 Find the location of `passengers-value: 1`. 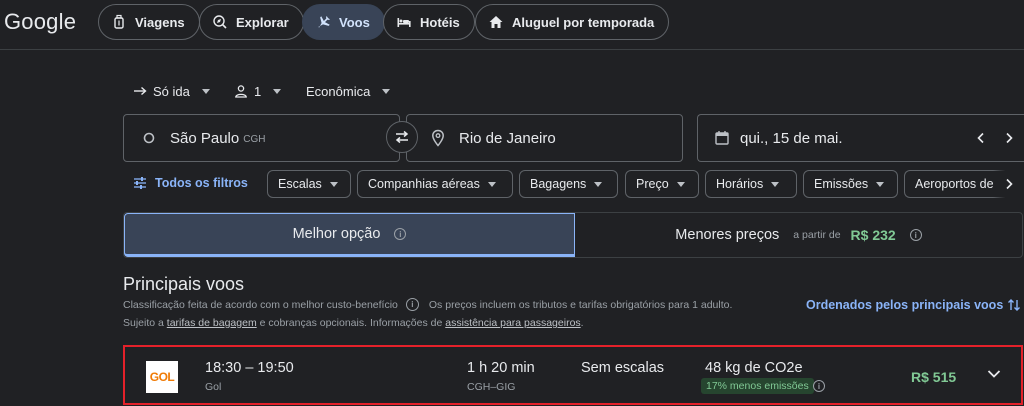

passengers-value: 1 is located at coordinates (258, 91).